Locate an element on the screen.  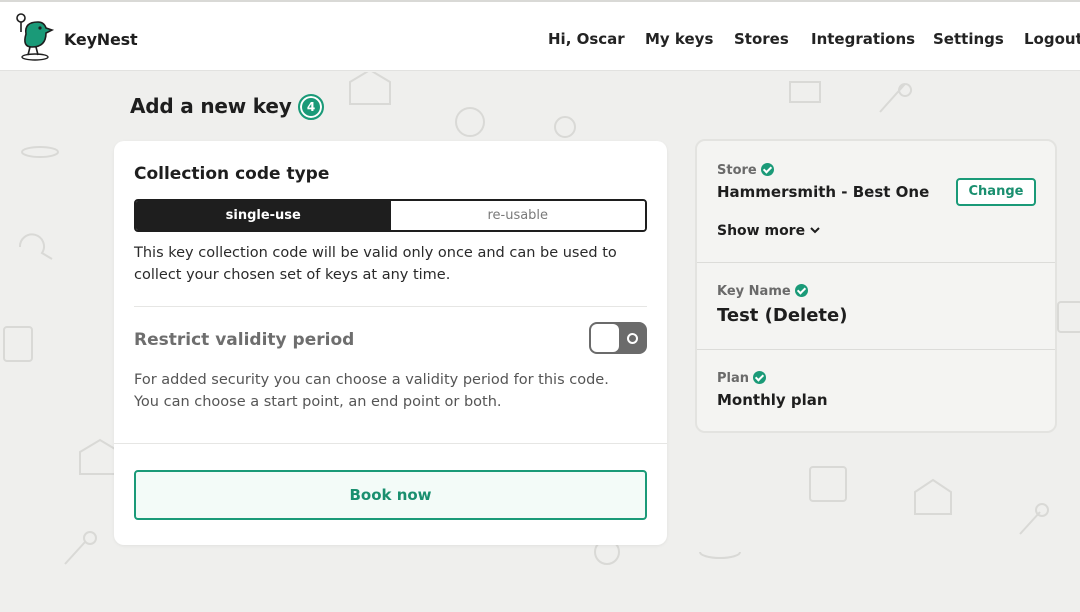
plan-label-text: Plan is located at coordinates (733, 378).